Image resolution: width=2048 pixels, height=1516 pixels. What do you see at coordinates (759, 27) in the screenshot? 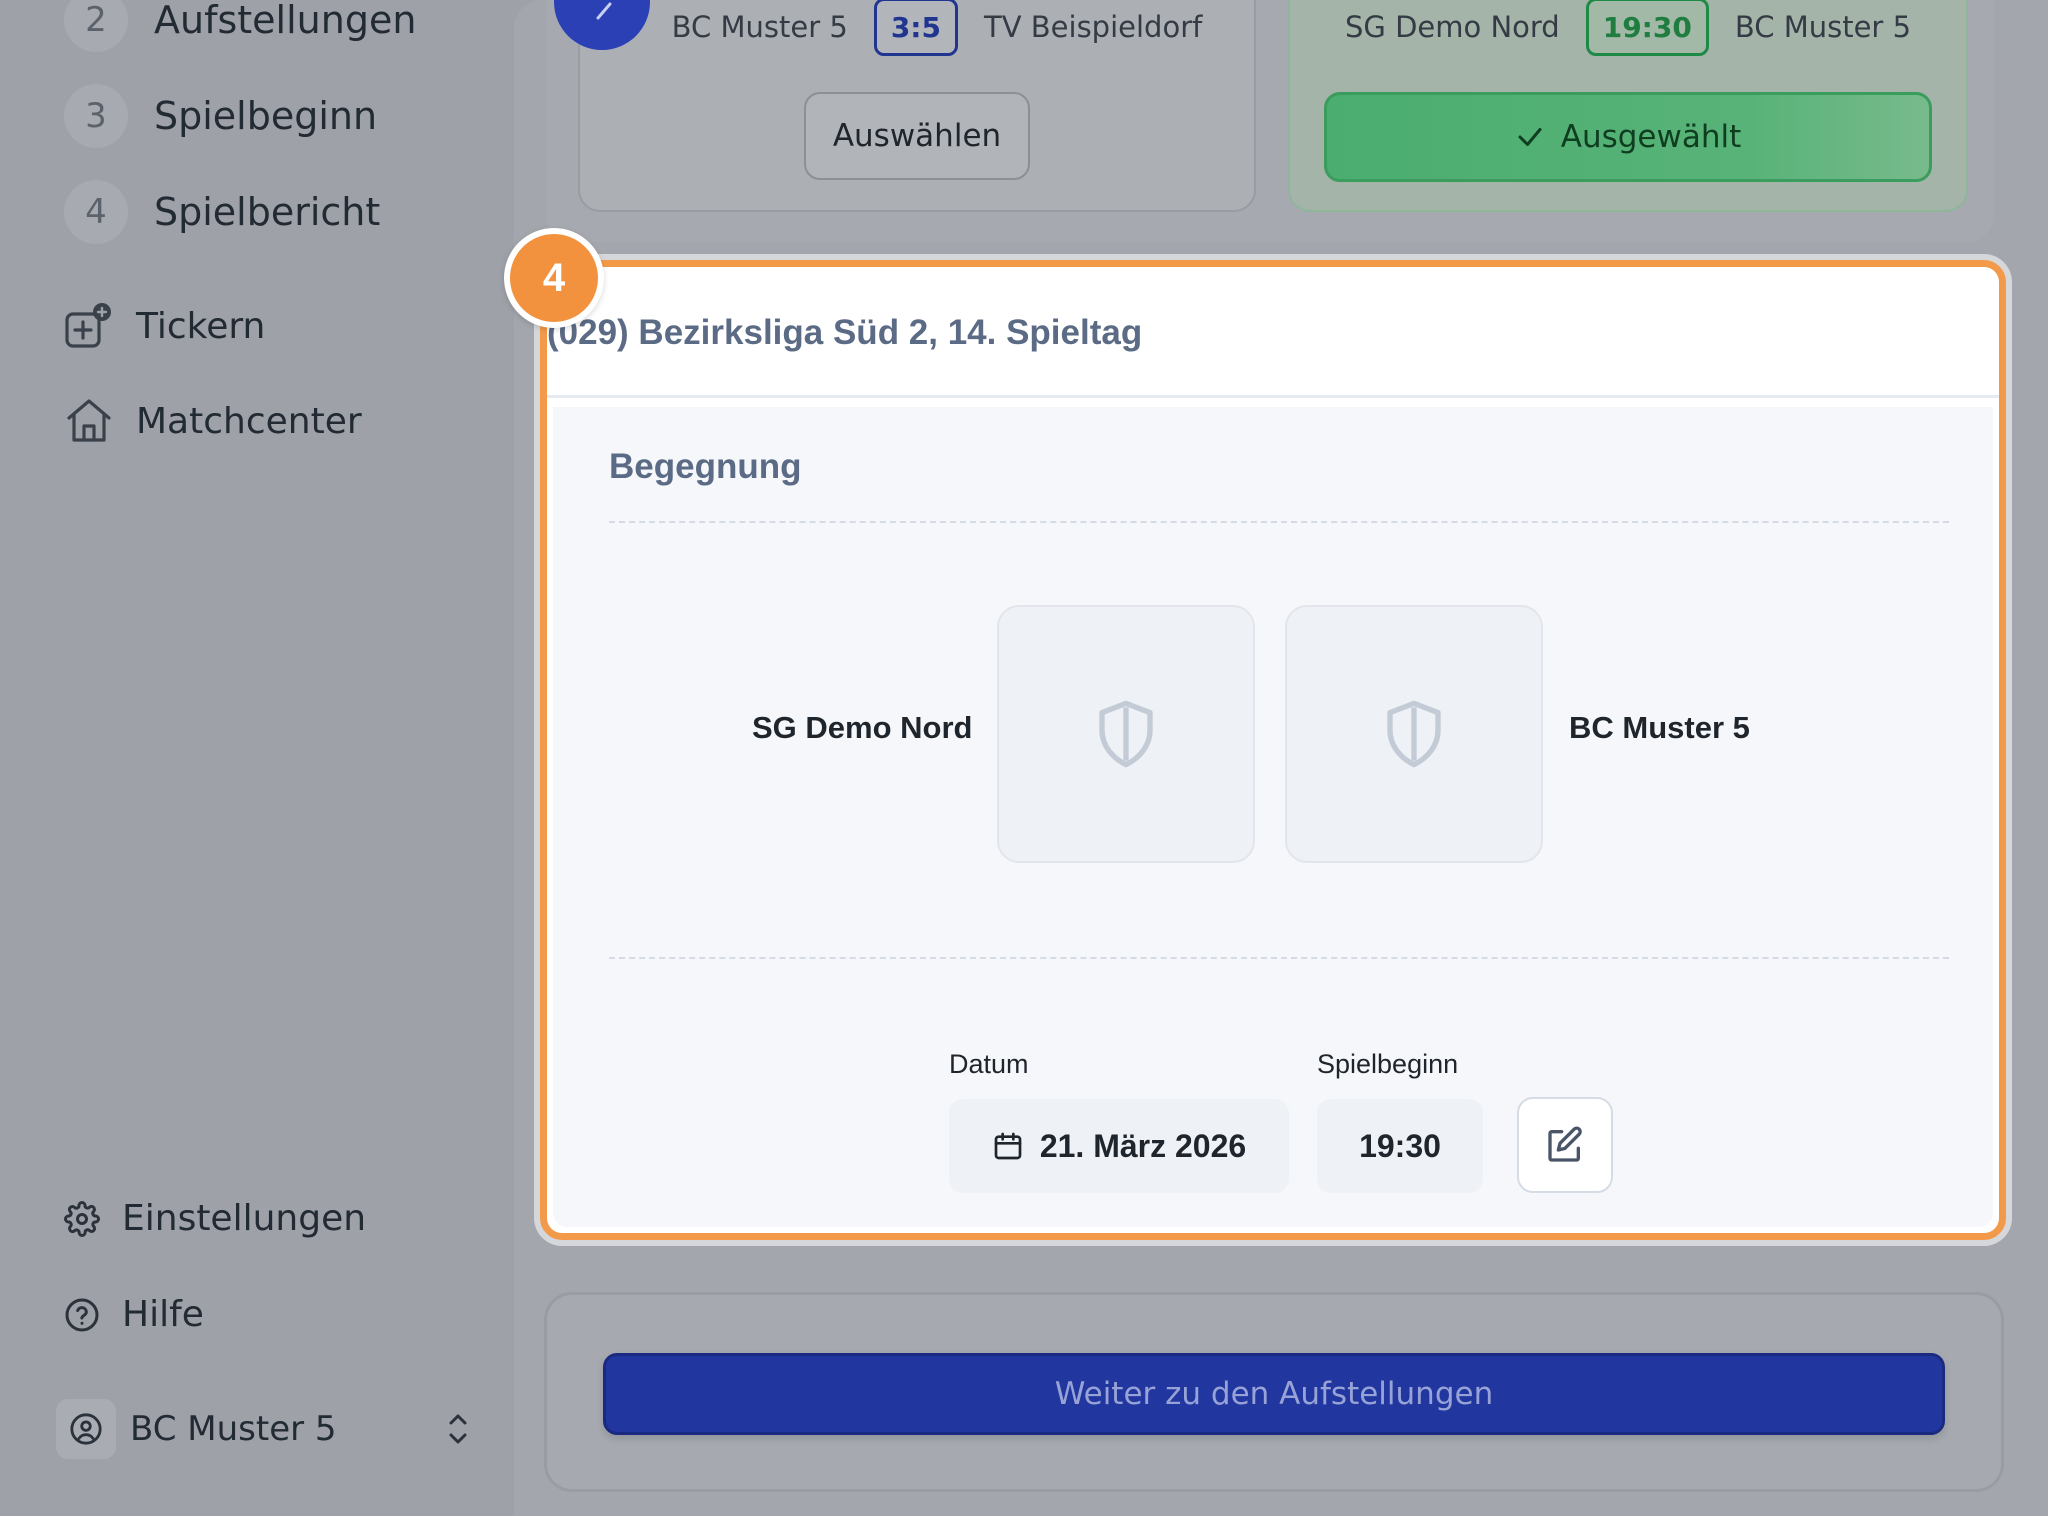
I see `home-team: BC Muster 5` at bounding box center [759, 27].